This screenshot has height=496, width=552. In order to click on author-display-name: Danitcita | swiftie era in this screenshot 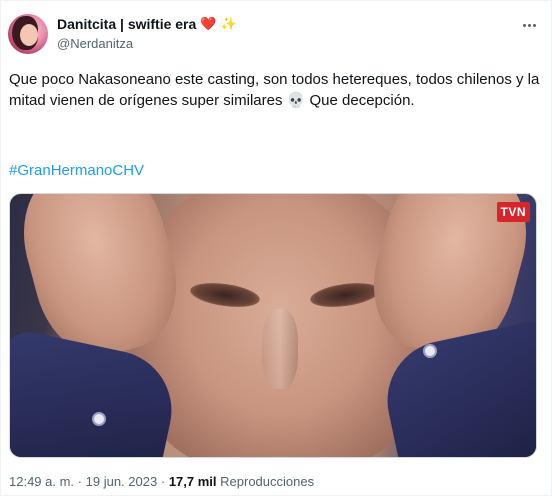, I will do `click(126, 24)`.